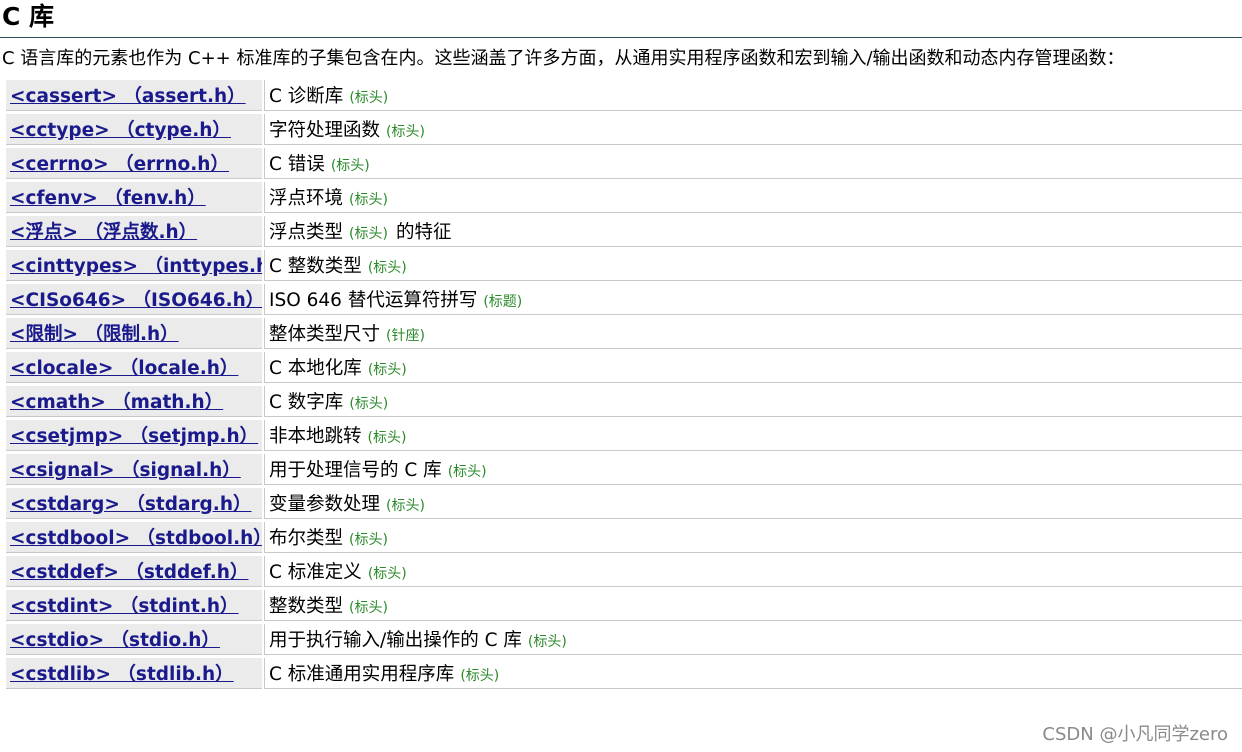 The image size is (1242, 752). I want to click on library-description: C 错误, so click(297, 164).